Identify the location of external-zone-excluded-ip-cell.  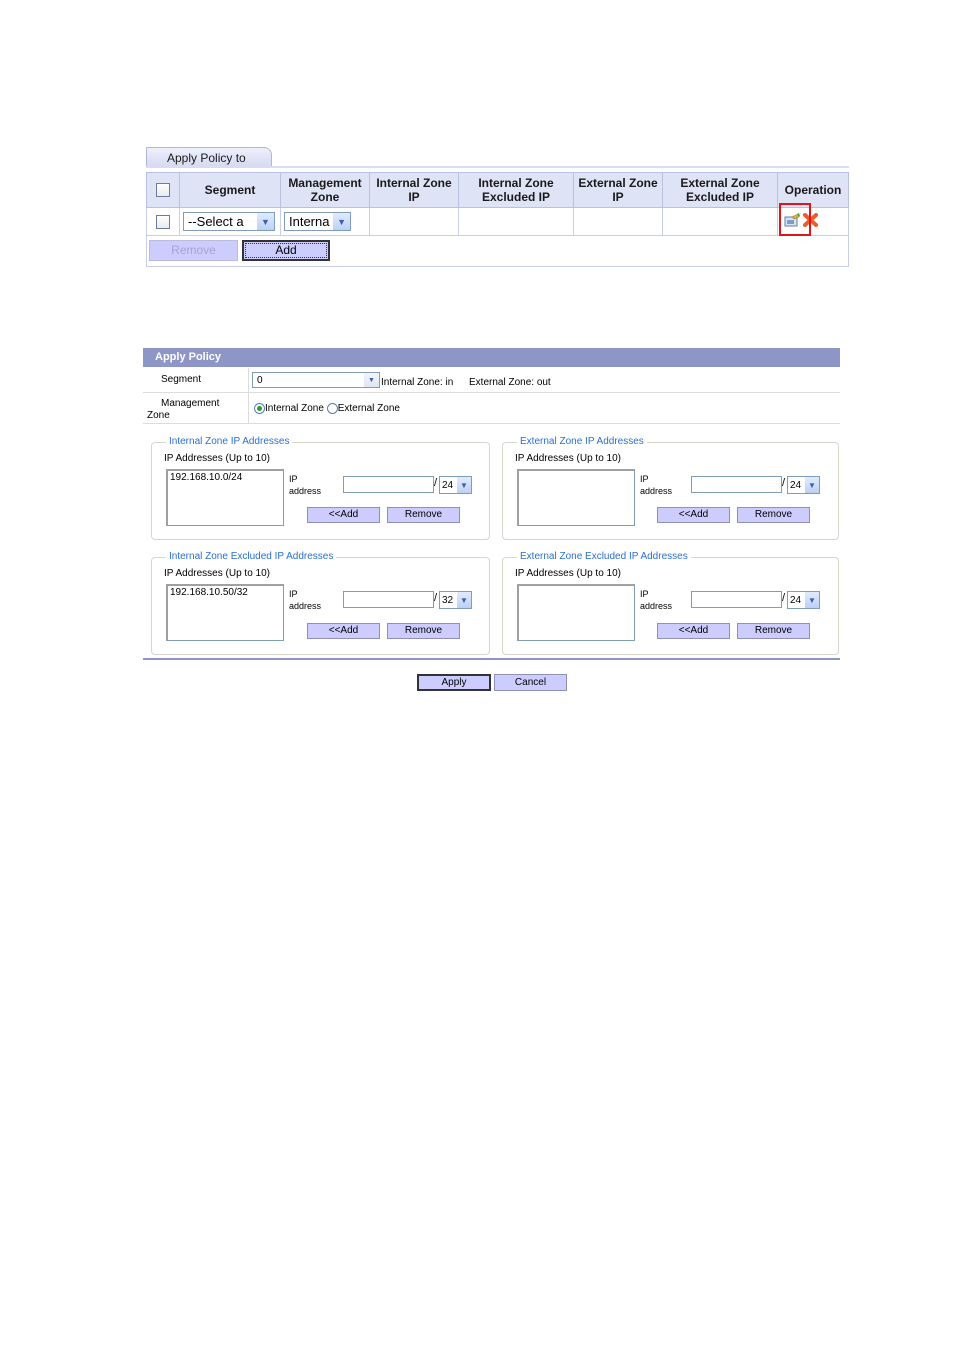
(720, 221).